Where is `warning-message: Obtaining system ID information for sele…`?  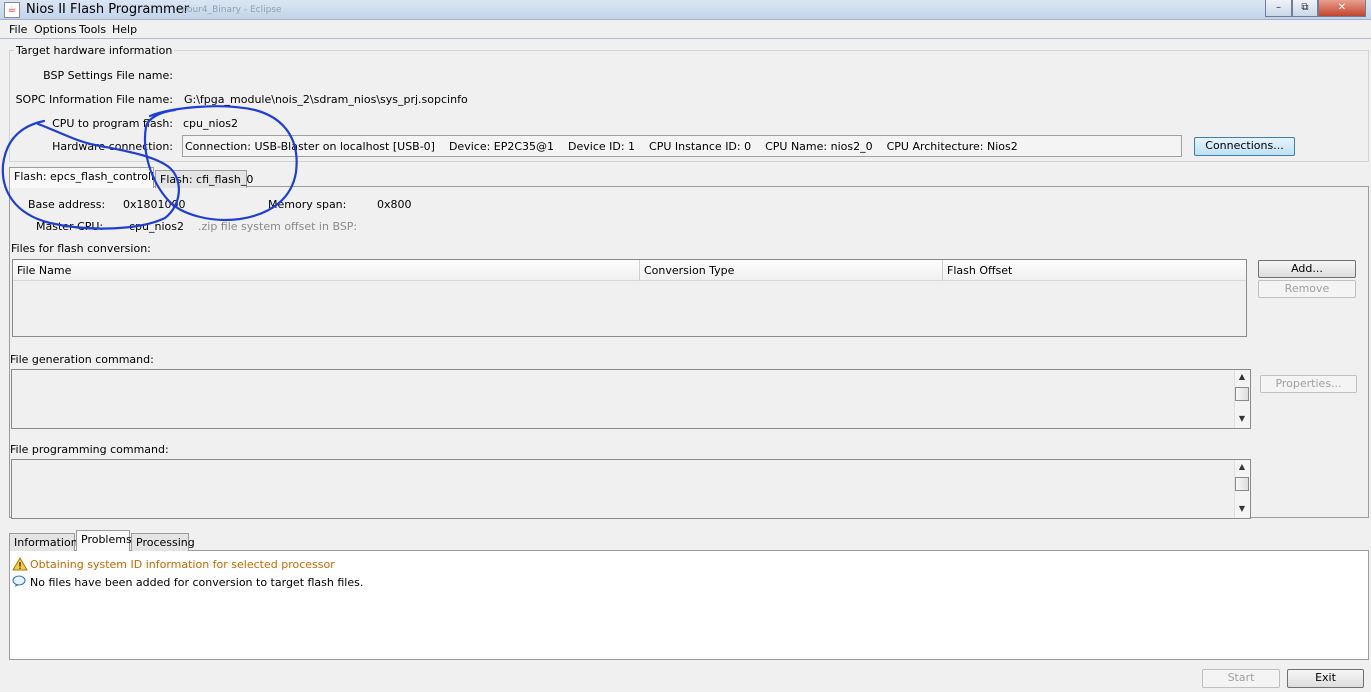 warning-message: Obtaining system ID information for sele… is located at coordinates (182, 564).